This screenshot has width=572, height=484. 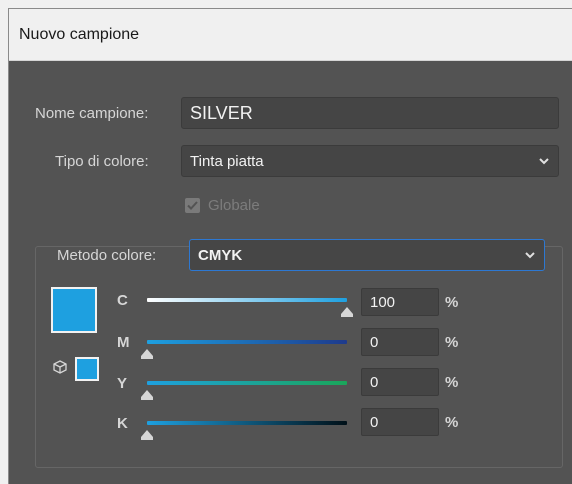 I want to click on global-label: Globale, so click(x=234, y=205).